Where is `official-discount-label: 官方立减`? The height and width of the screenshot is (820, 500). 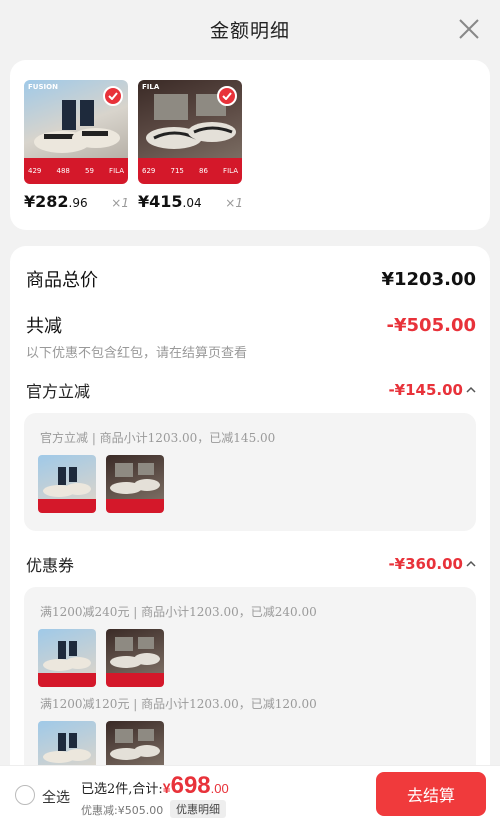
official-discount-label: 官方立减 is located at coordinates (58, 391).